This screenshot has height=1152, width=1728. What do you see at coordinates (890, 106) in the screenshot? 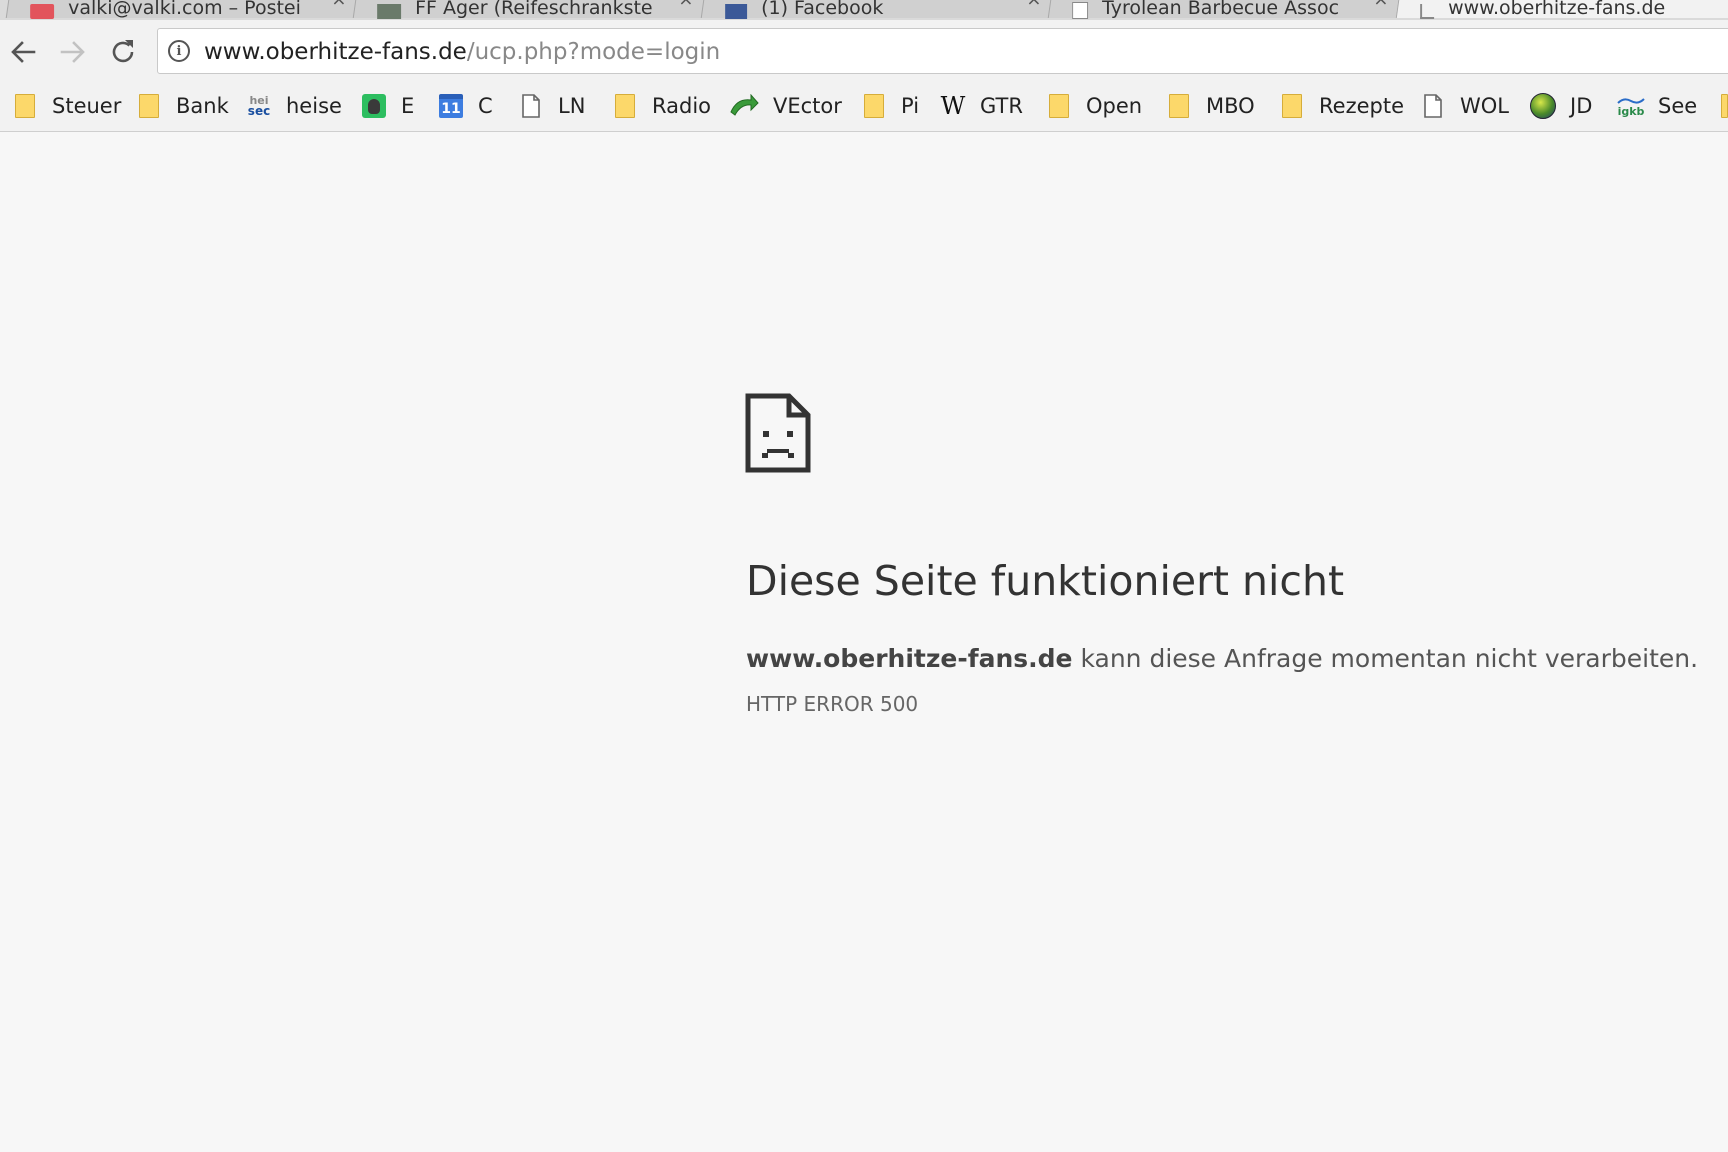
I see `bookmark-pi: Pi` at bounding box center [890, 106].